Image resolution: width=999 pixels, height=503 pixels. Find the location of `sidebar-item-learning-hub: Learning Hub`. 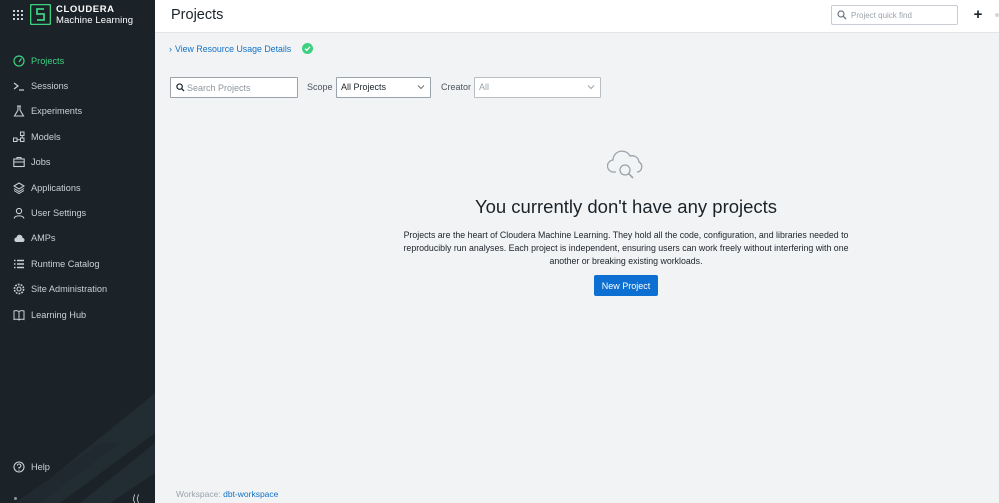

sidebar-item-learning-hub: Learning Hub is located at coordinates (77, 314).